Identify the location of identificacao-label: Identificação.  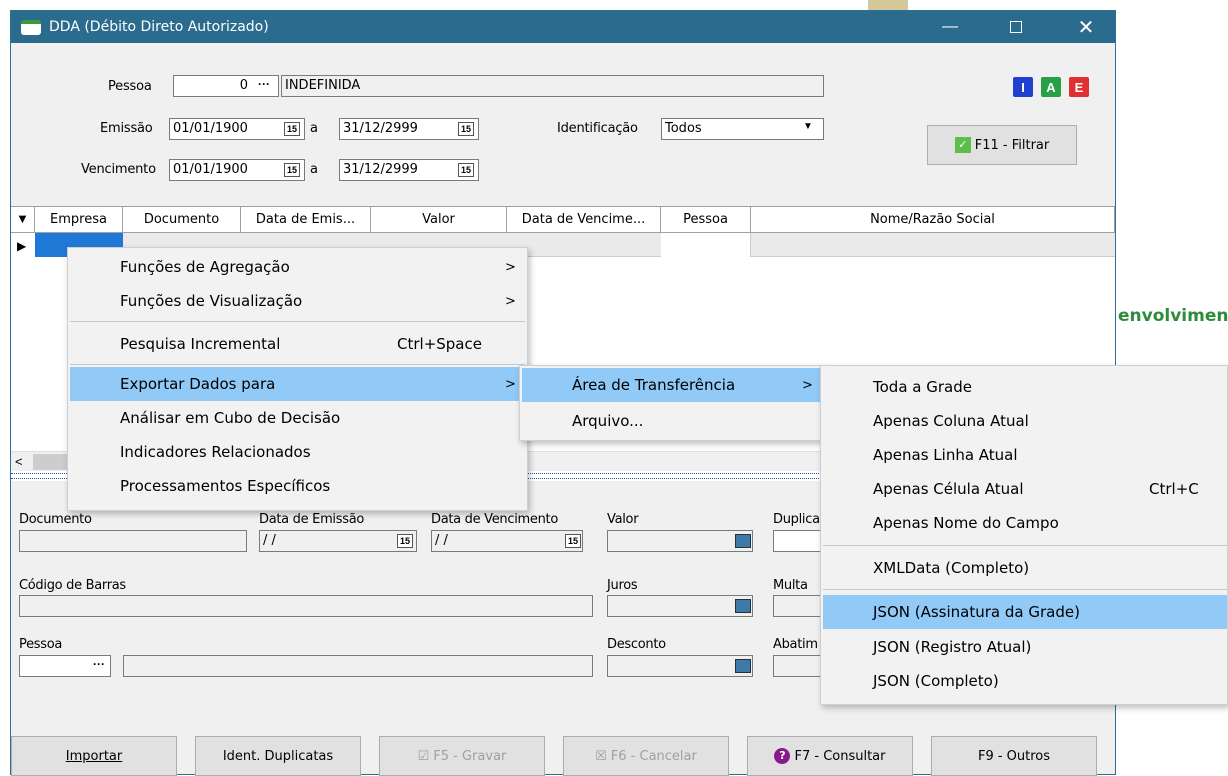
(597, 128).